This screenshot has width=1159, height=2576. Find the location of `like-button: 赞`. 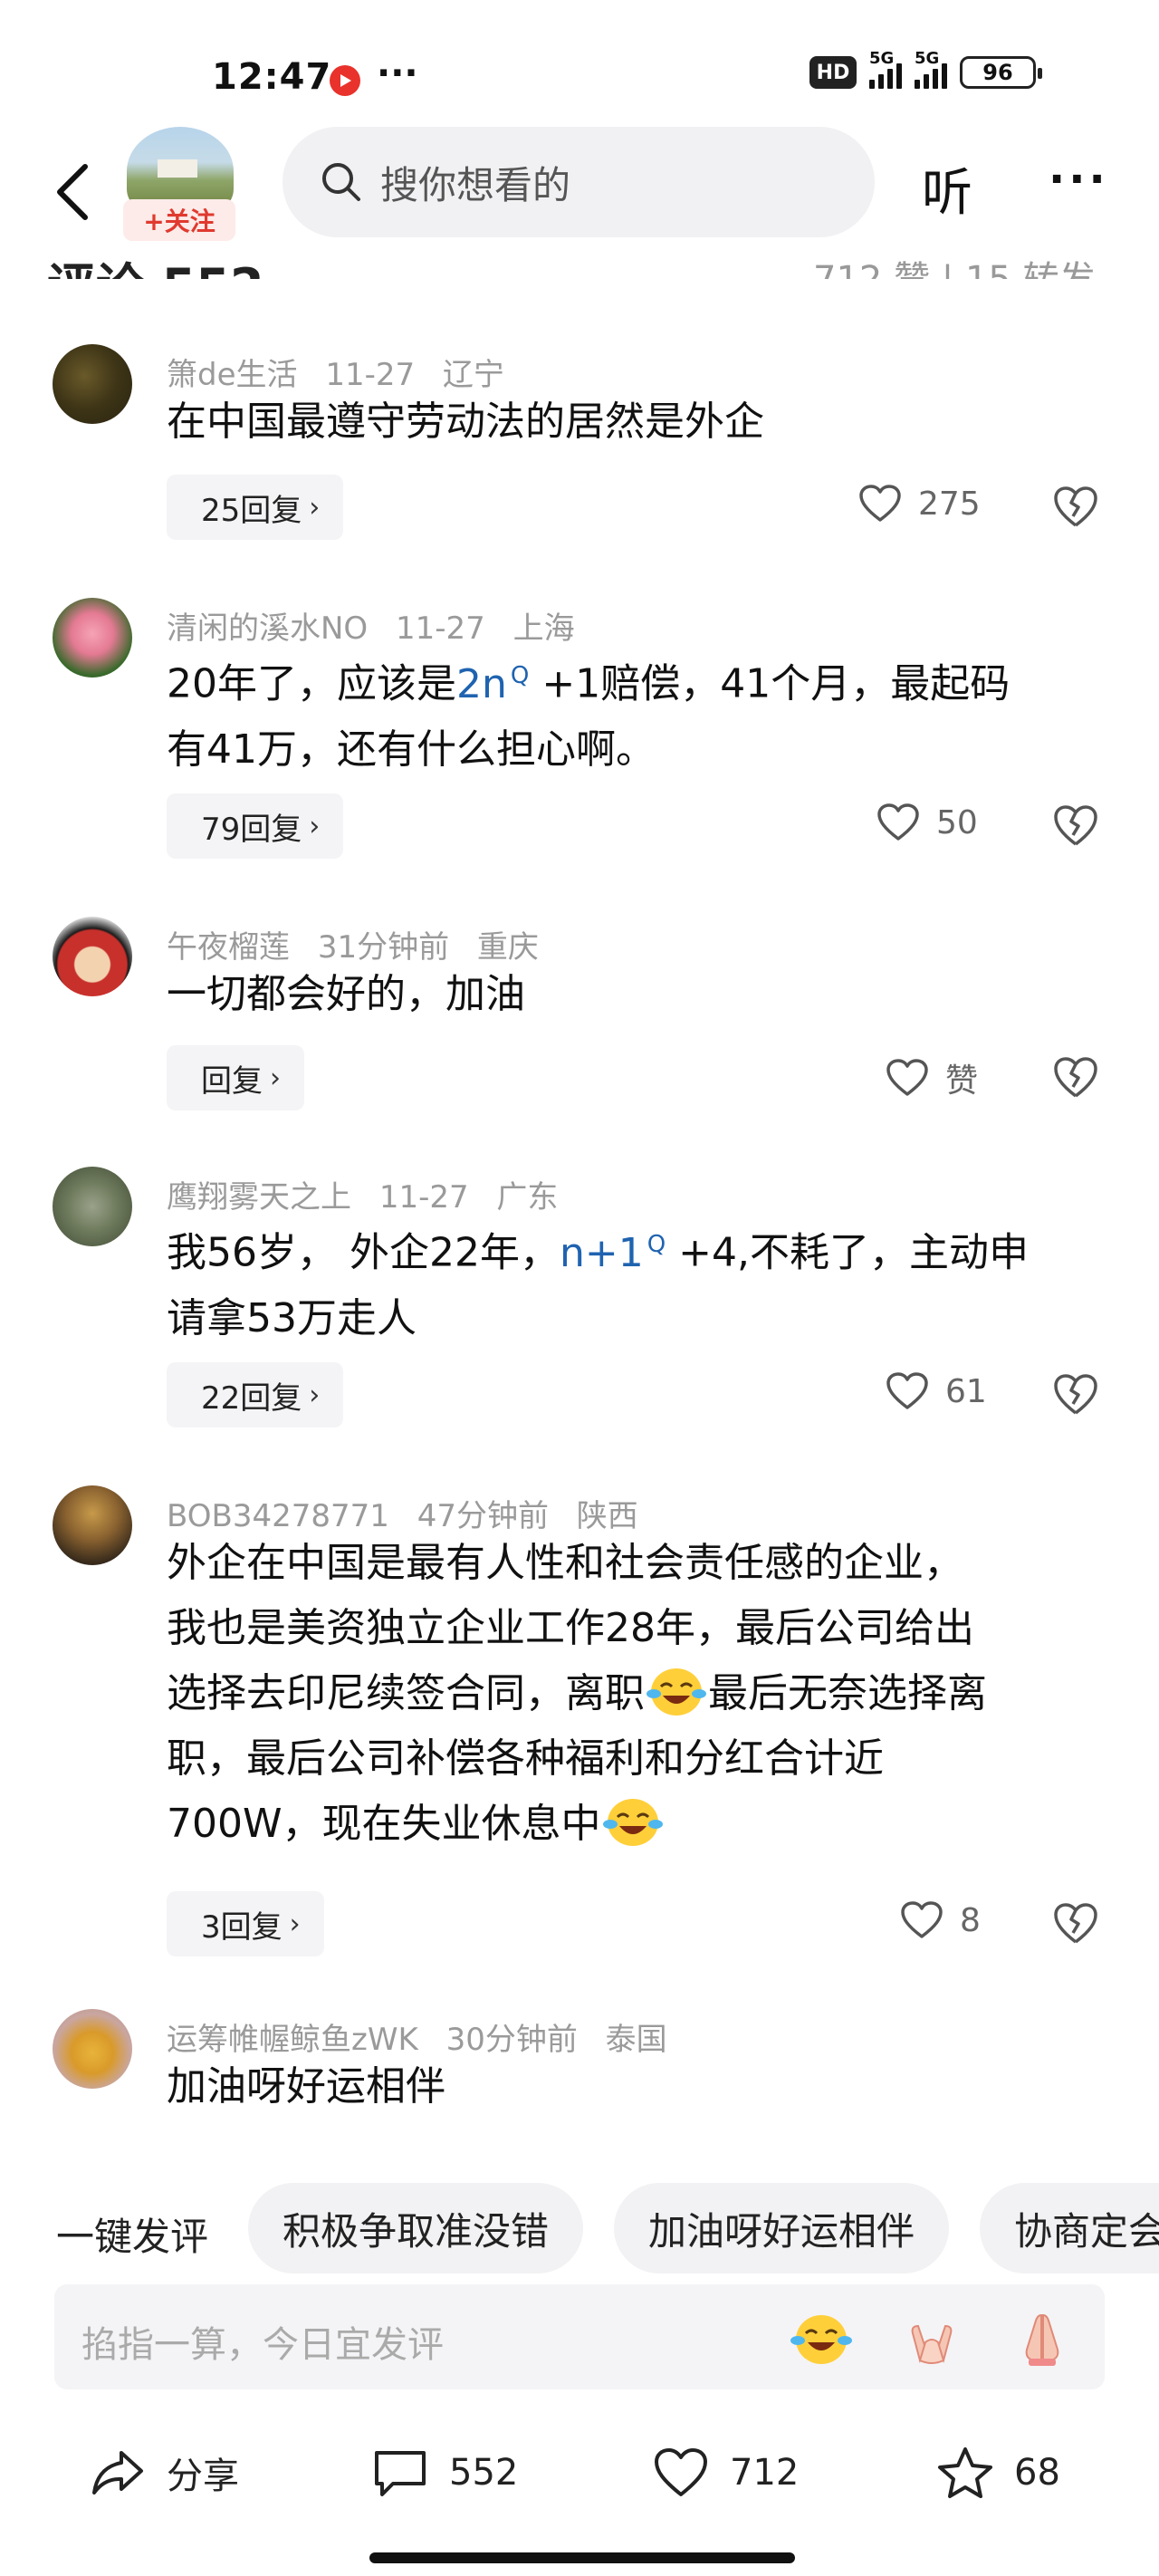

like-button: 赞 is located at coordinates (932, 1077).